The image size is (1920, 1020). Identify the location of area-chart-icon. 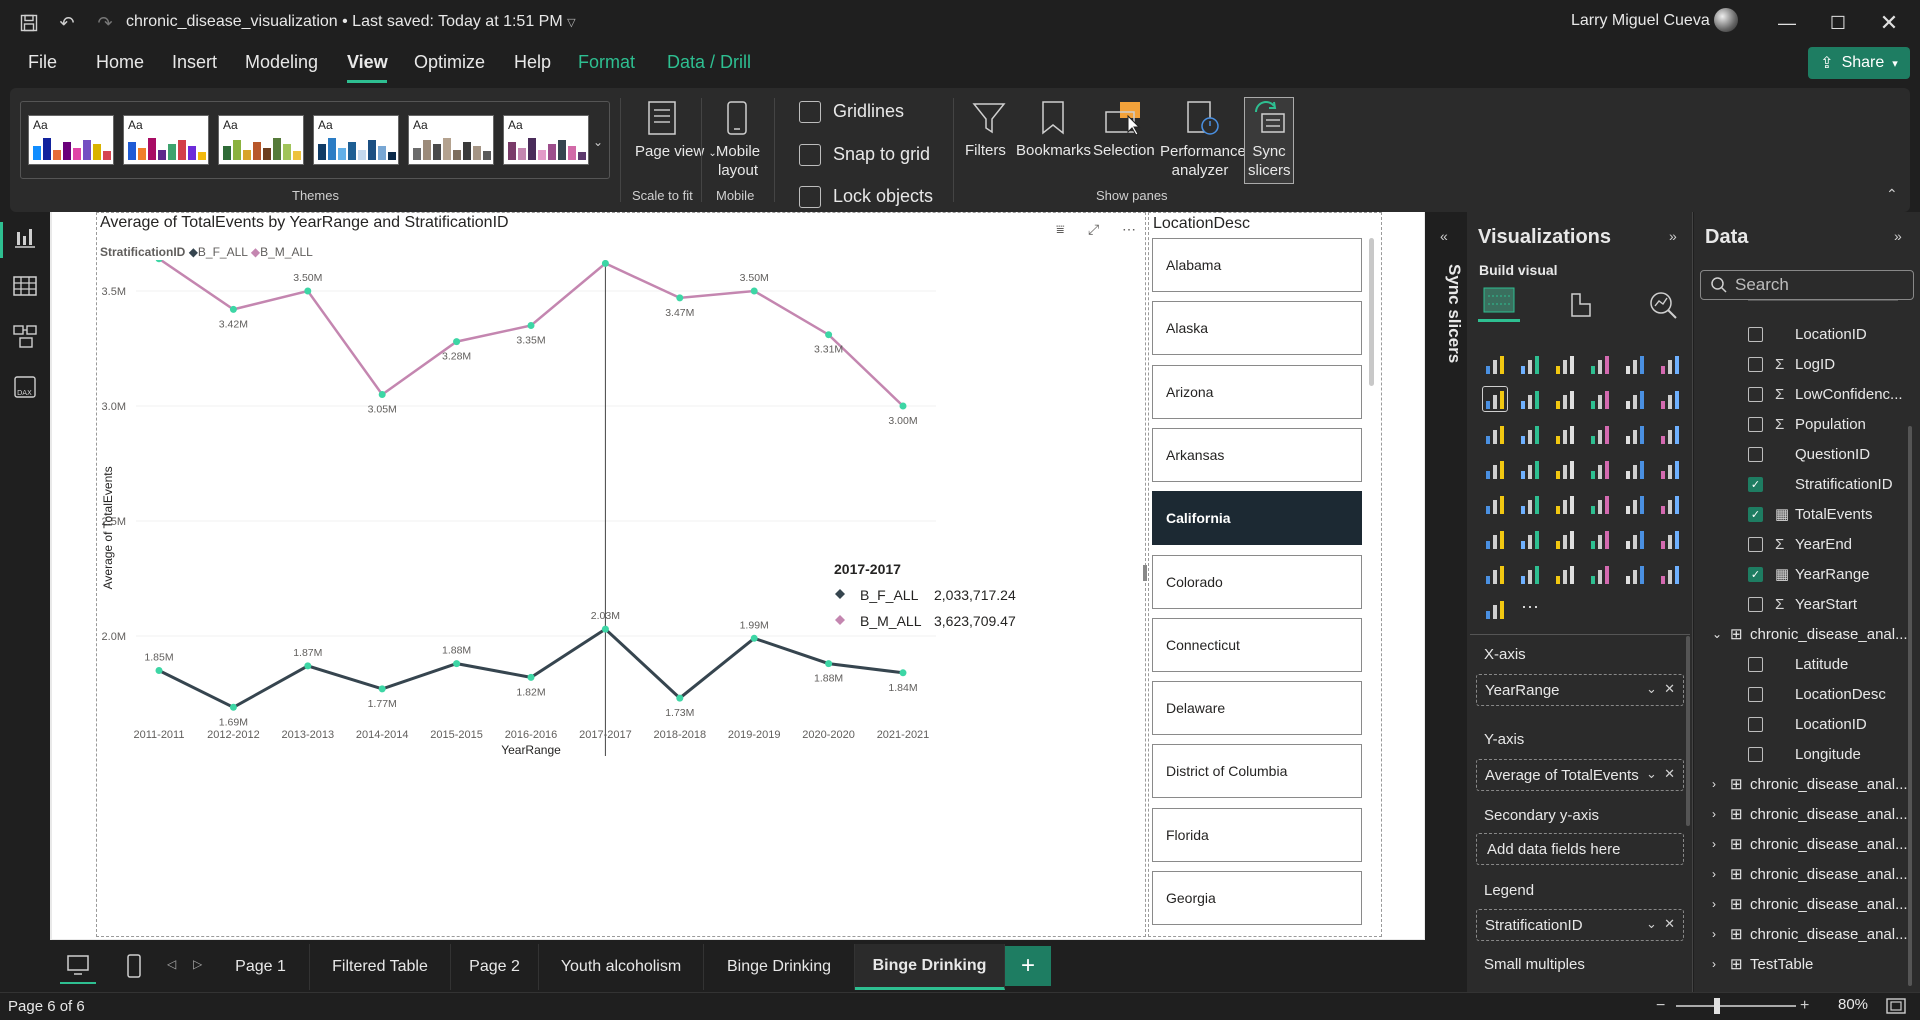
(1530, 399).